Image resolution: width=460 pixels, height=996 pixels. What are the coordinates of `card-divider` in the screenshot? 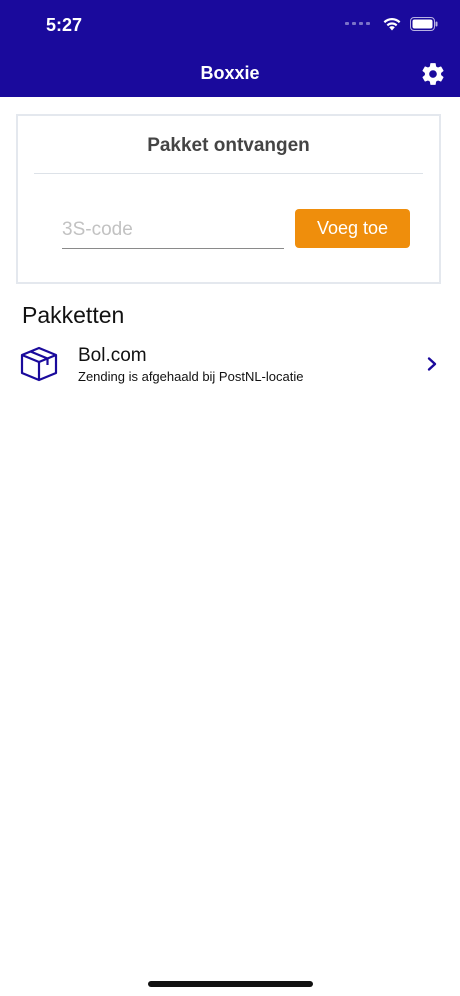 It's located at (228, 173).